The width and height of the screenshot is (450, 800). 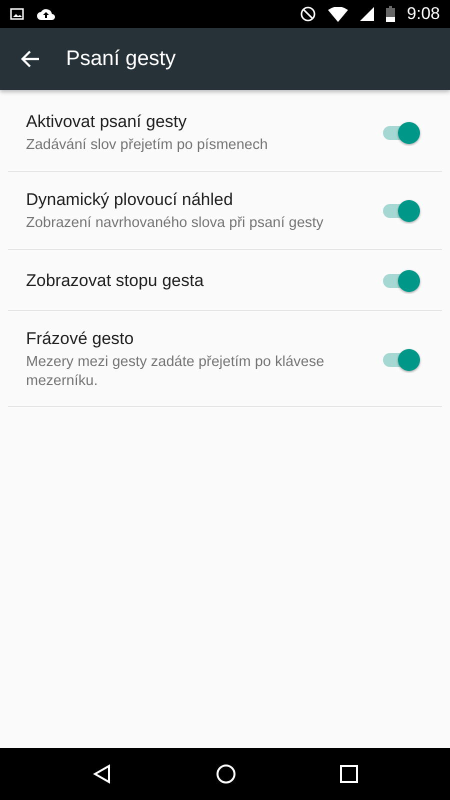 I want to click on setting-title: Frázové gesto, so click(x=80, y=338).